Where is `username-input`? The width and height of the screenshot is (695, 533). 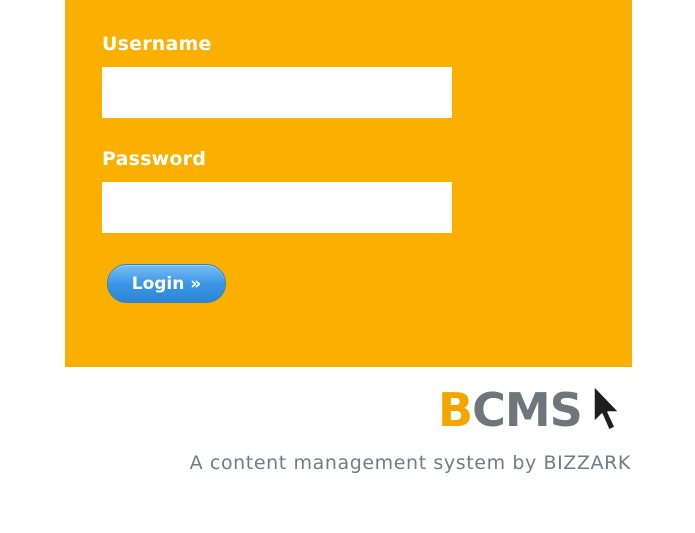 username-input is located at coordinates (277, 92).